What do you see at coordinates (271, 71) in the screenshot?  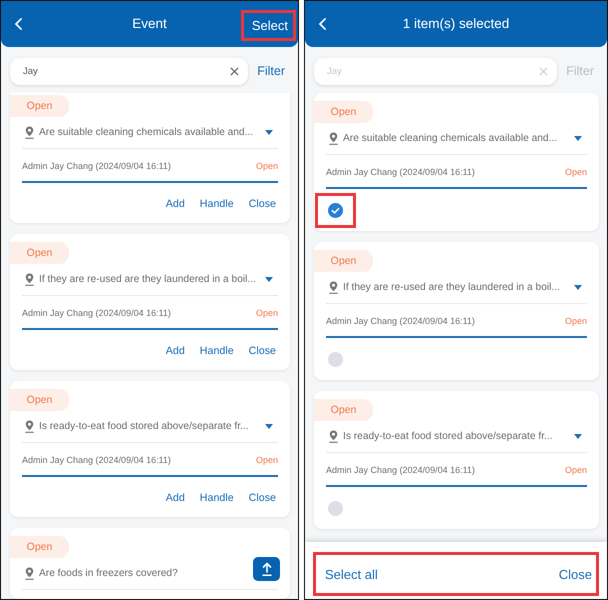 I see `filter-button: Filter` at bounding box center [271, 71].